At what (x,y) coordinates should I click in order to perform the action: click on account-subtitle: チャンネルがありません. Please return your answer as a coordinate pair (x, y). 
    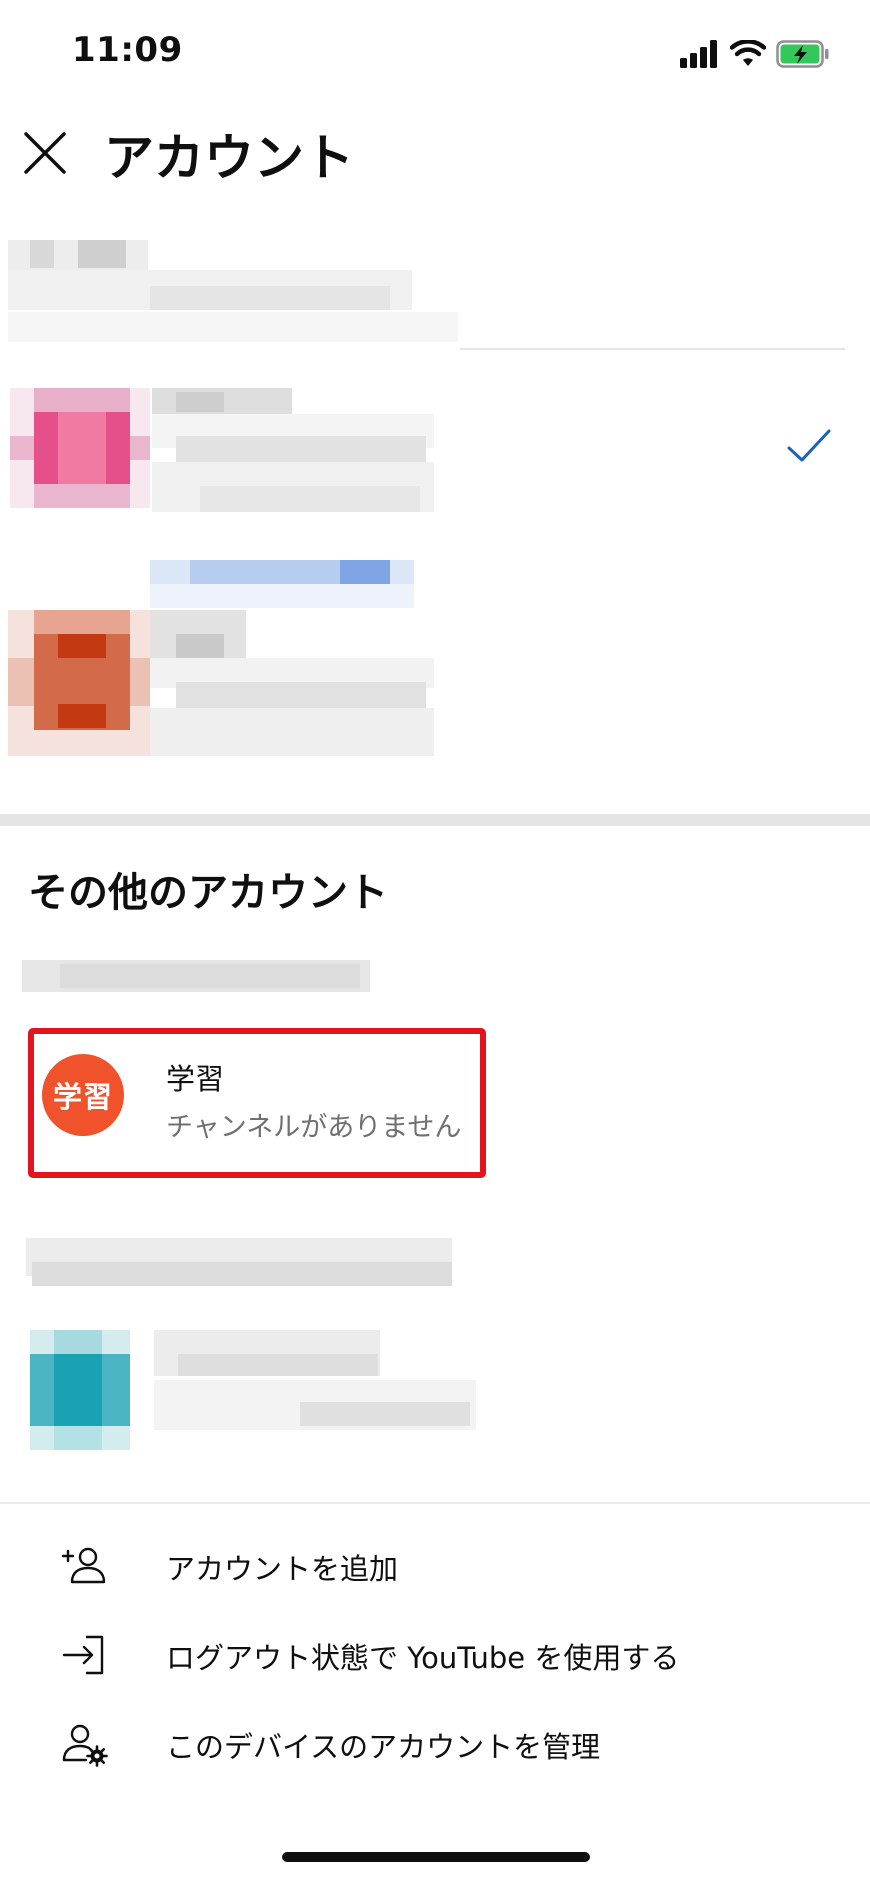
    Looking at the image, I should click on (314, 1127).